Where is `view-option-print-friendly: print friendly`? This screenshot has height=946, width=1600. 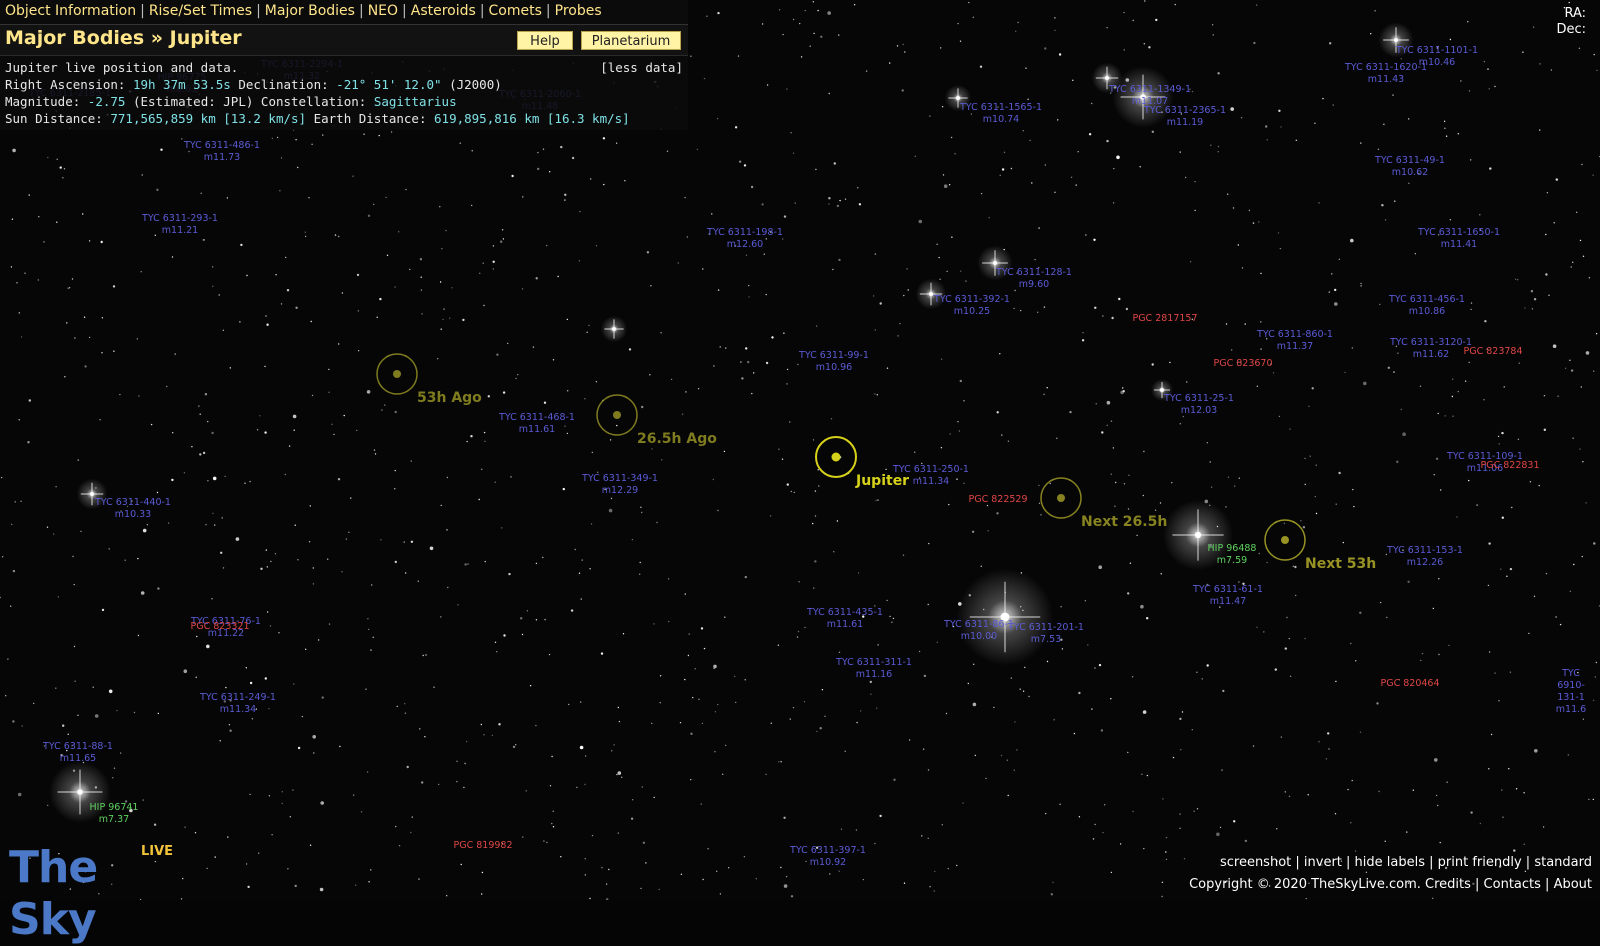 view-option-print-friendly: print friendly is located at coordinates (1480, 862).